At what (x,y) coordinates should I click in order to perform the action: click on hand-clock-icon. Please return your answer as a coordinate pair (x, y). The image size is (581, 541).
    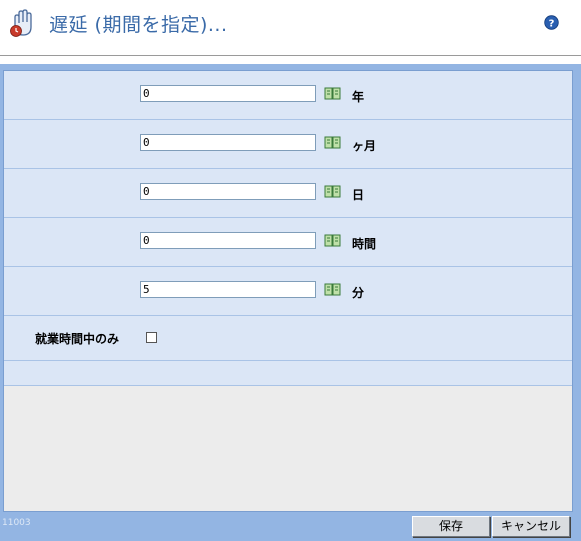
    Looking at the image, I should click on (21, 23).